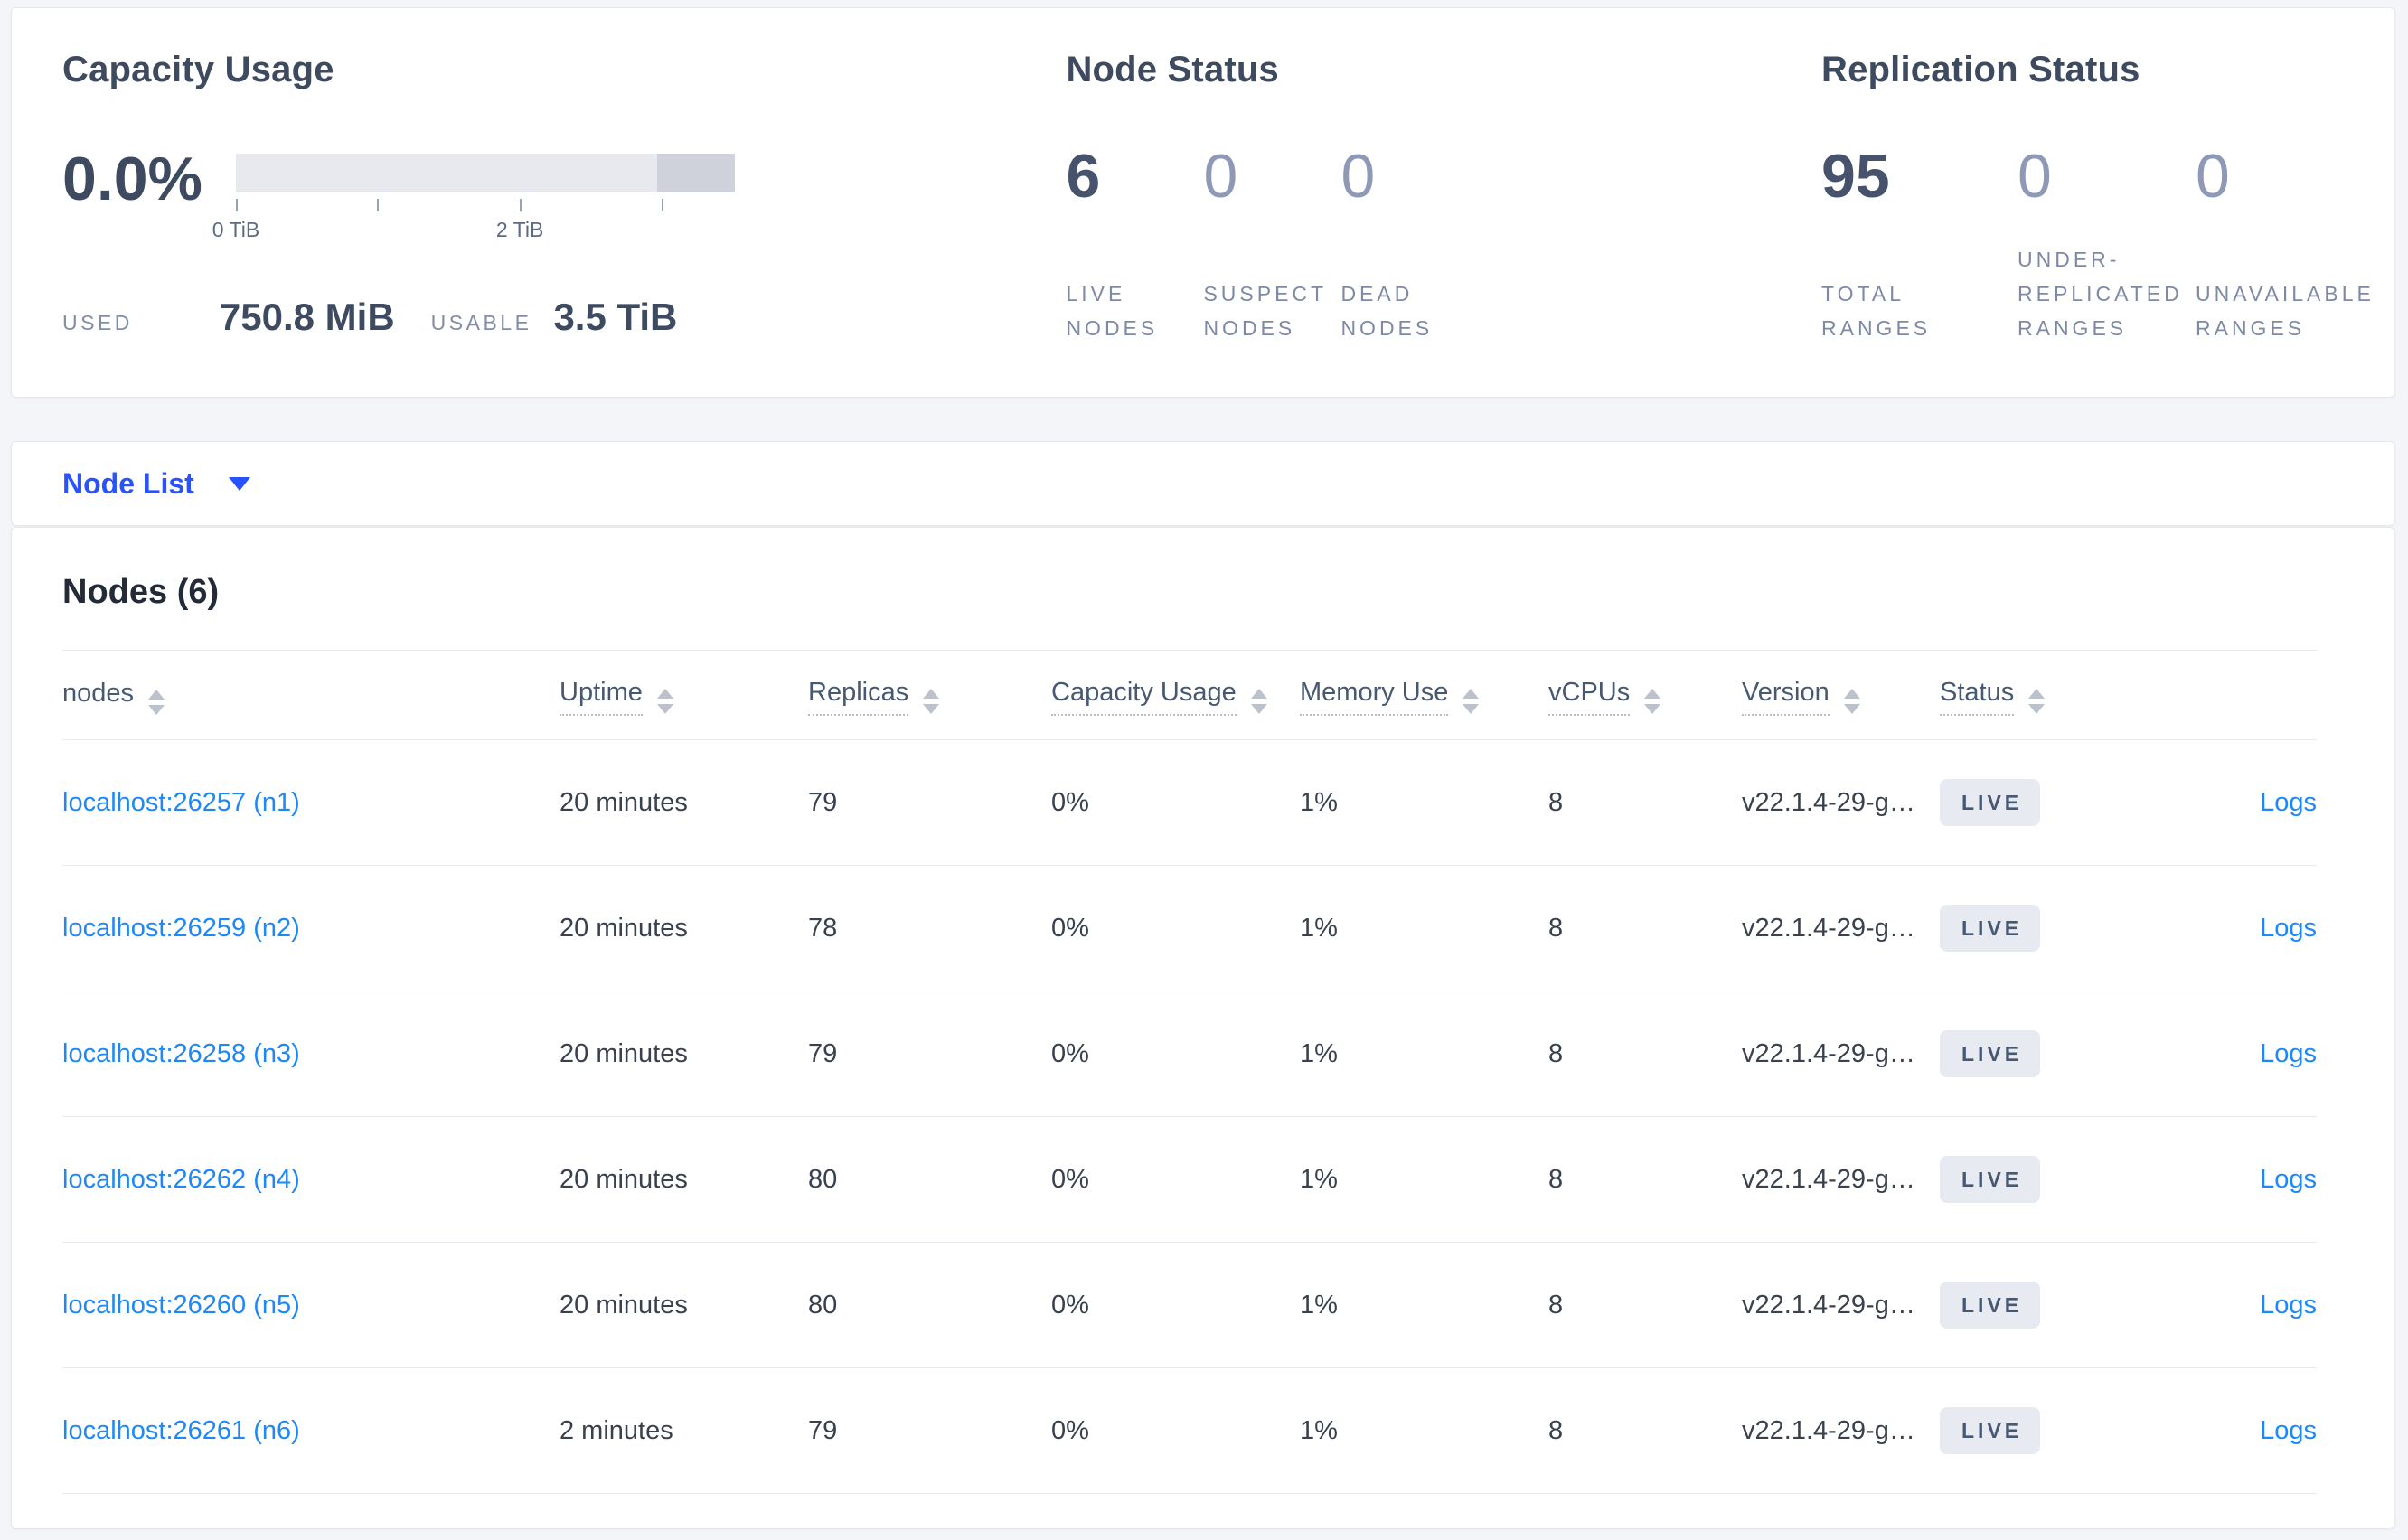 This screenshot has width=2408, height=1540. Describe the element at coordinates (181, 928) in the screenshot. I see `node-link: localhost:26259 (n2)` at that location.